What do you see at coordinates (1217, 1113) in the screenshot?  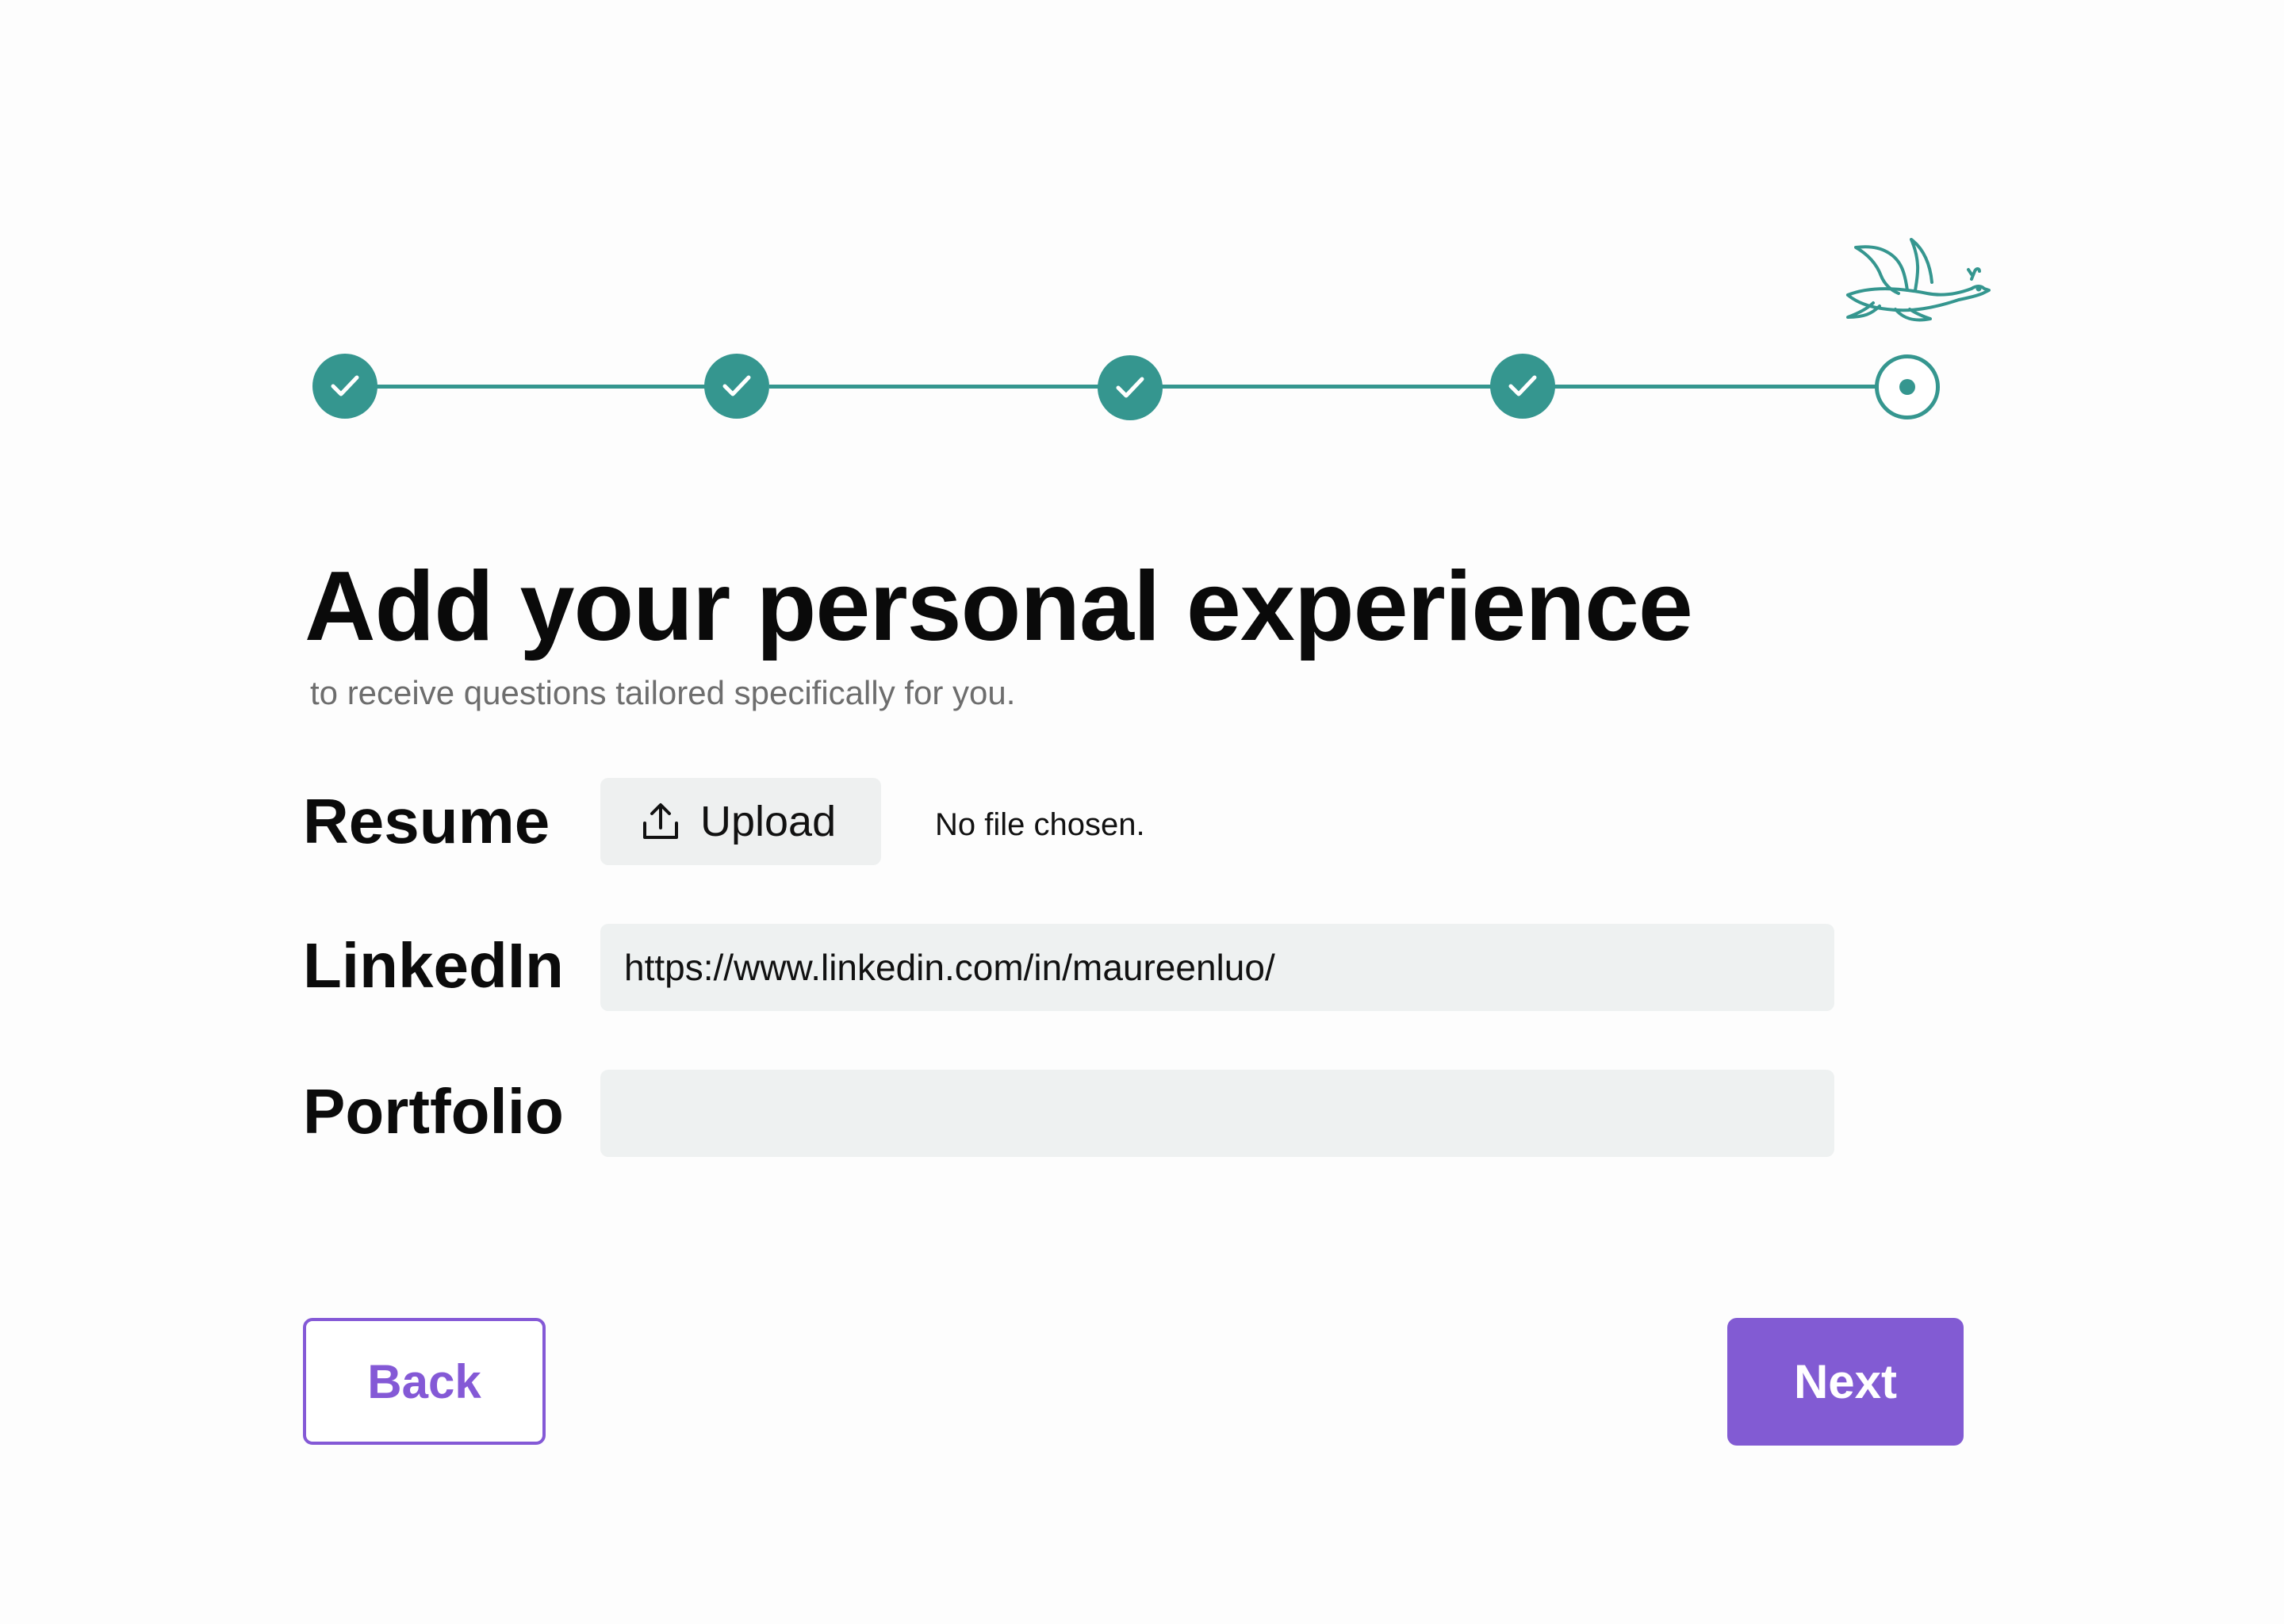 I see `portfolio-input` at bounding box center [1217, 1113].